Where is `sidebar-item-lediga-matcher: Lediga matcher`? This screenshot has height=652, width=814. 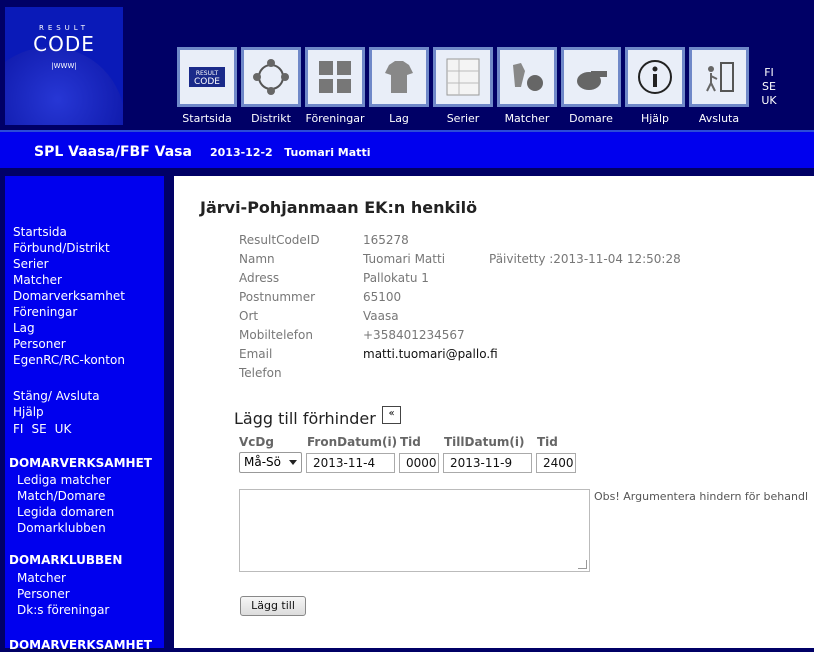 sidebar-item-lediga-matcher: Lediga matcher is located at coordinates (65, 480).